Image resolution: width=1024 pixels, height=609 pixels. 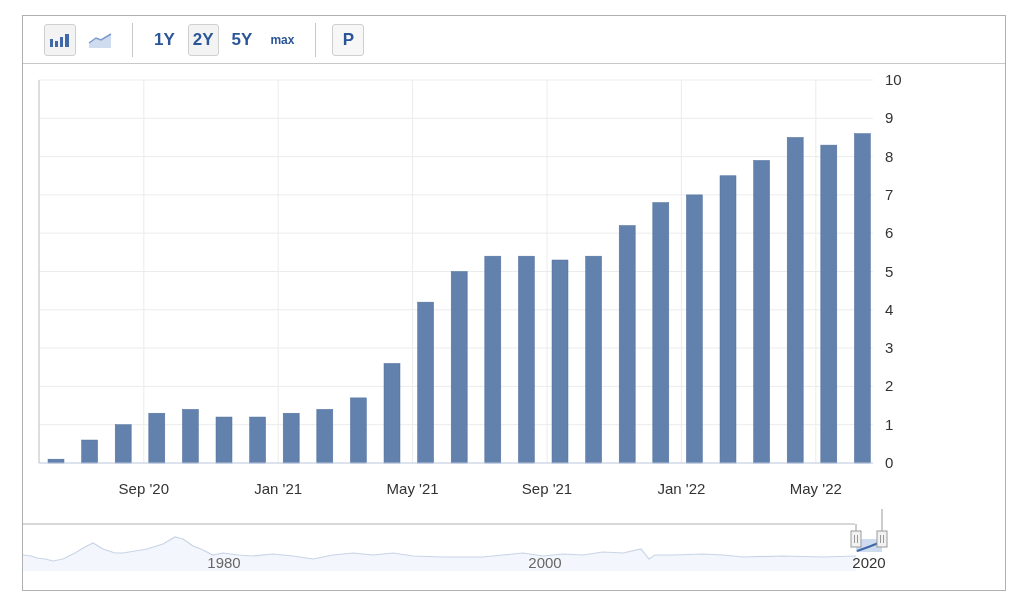 I want to click on area-chart-icon, so click(x=100, y=39).